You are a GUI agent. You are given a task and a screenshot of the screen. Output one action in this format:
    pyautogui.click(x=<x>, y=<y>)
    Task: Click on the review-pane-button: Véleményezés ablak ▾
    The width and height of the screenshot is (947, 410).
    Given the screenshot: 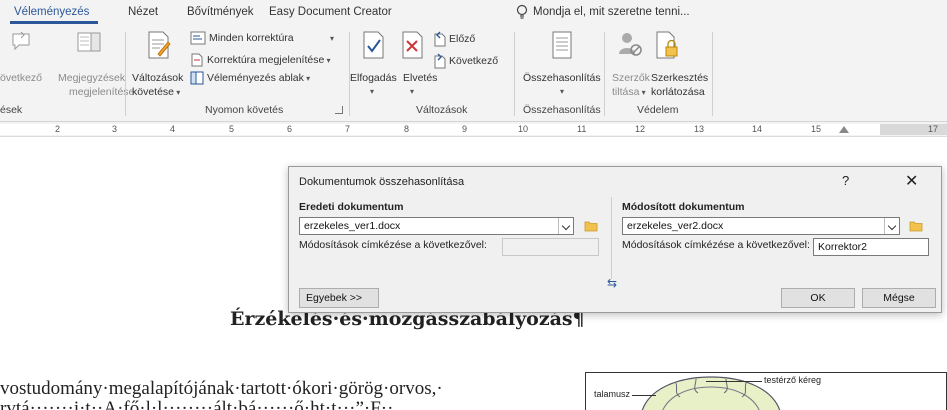 What is the action you would take?
    pyautogui.click(x=258, y=78)
    